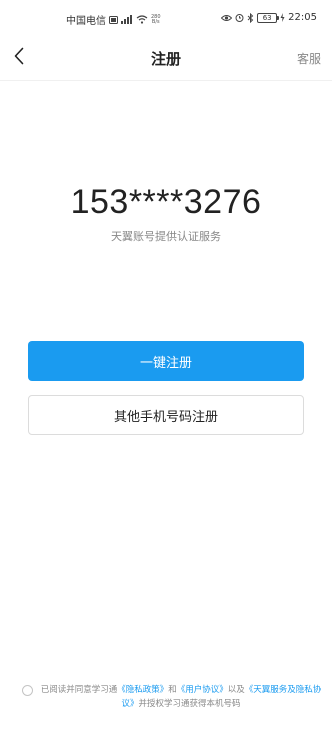 Image resolution: width=332 pixels, height=730 pixels. What do you see at coordinates (166, 80) in the screenshot?
I see `header-divider` at bounding box center [166, 80].